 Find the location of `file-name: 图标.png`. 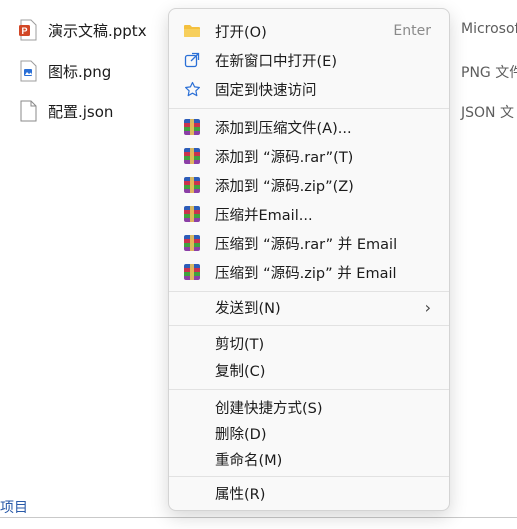

file-name: 图标.png is located at coordinates (80, 71).